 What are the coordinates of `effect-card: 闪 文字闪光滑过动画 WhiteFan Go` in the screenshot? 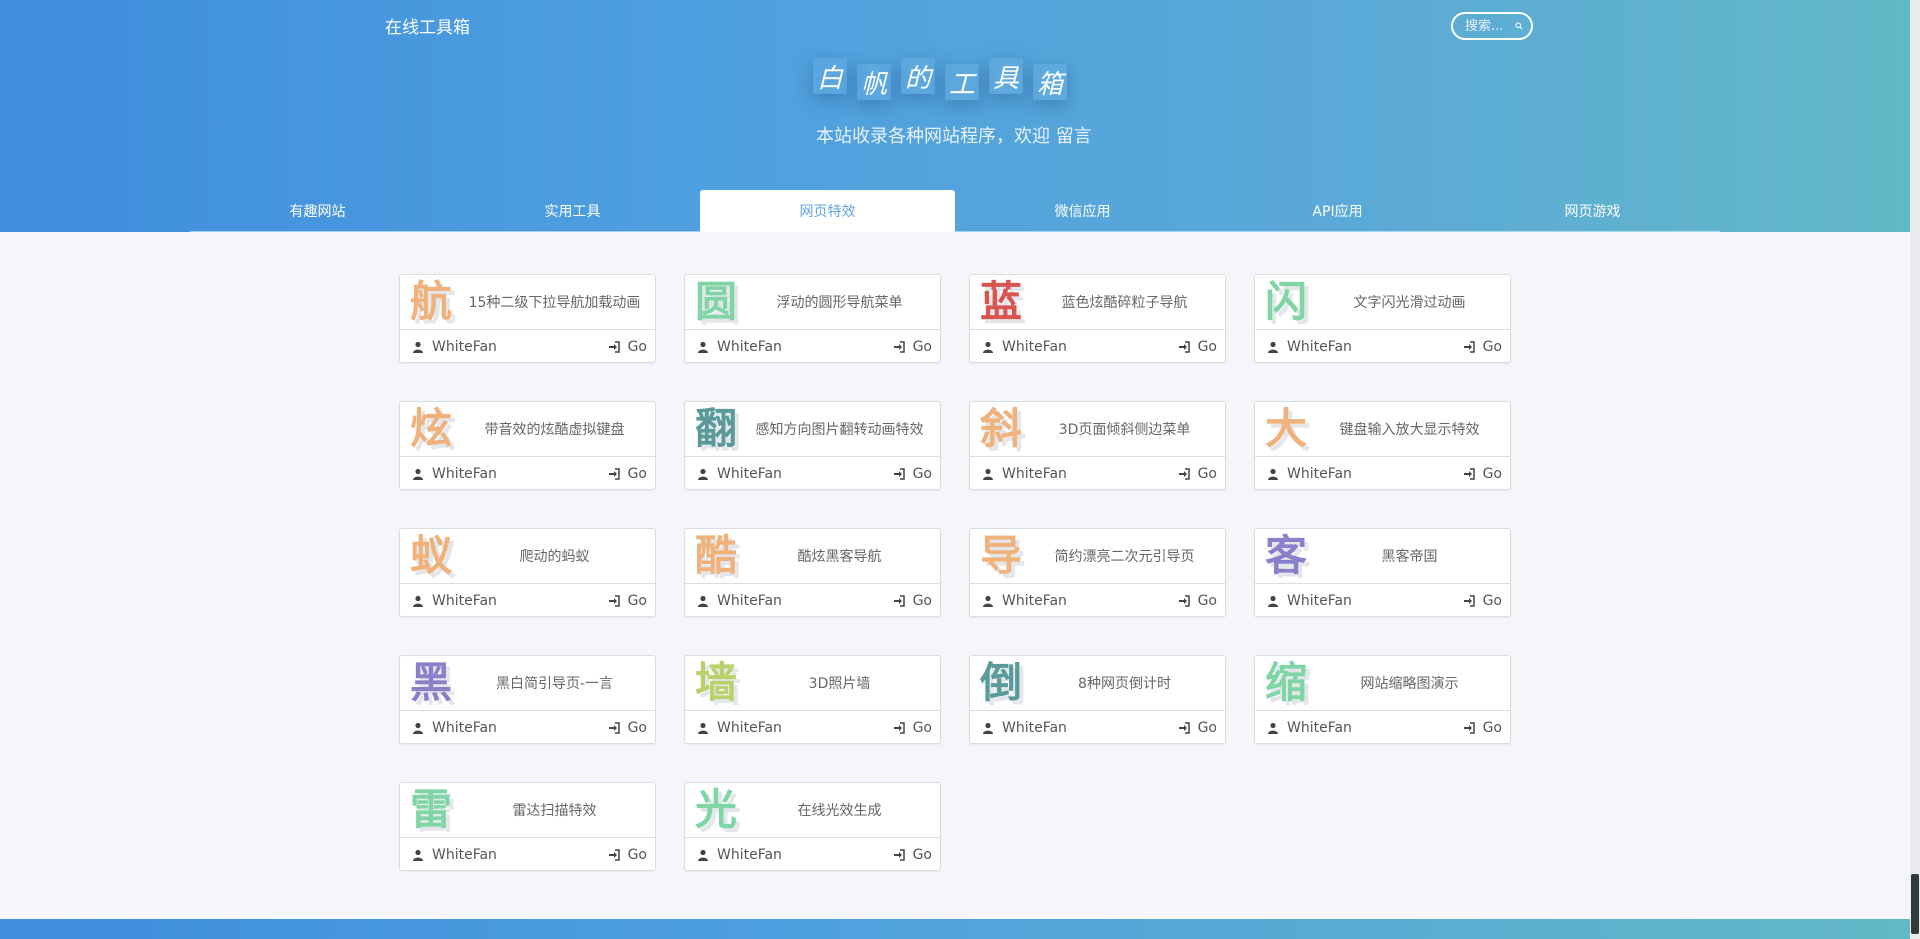 It's located at (1382, 318).